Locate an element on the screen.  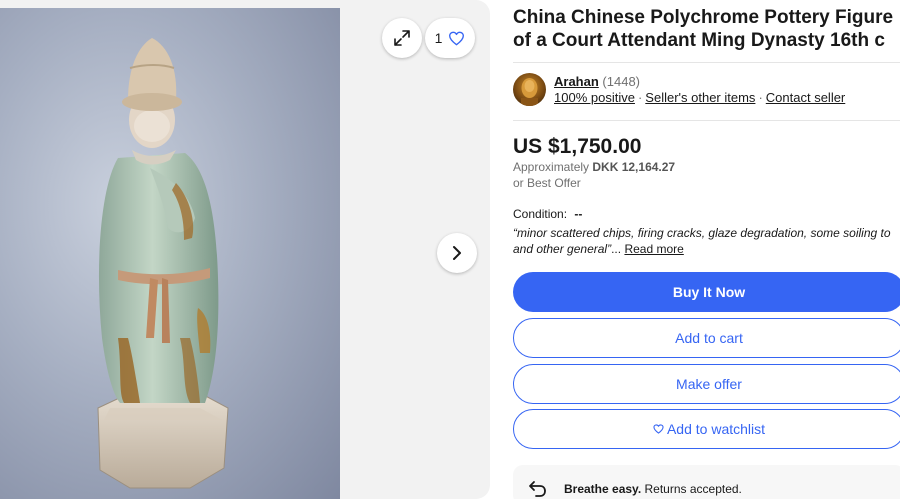
expand-icon is located at coordinates (402, 38).